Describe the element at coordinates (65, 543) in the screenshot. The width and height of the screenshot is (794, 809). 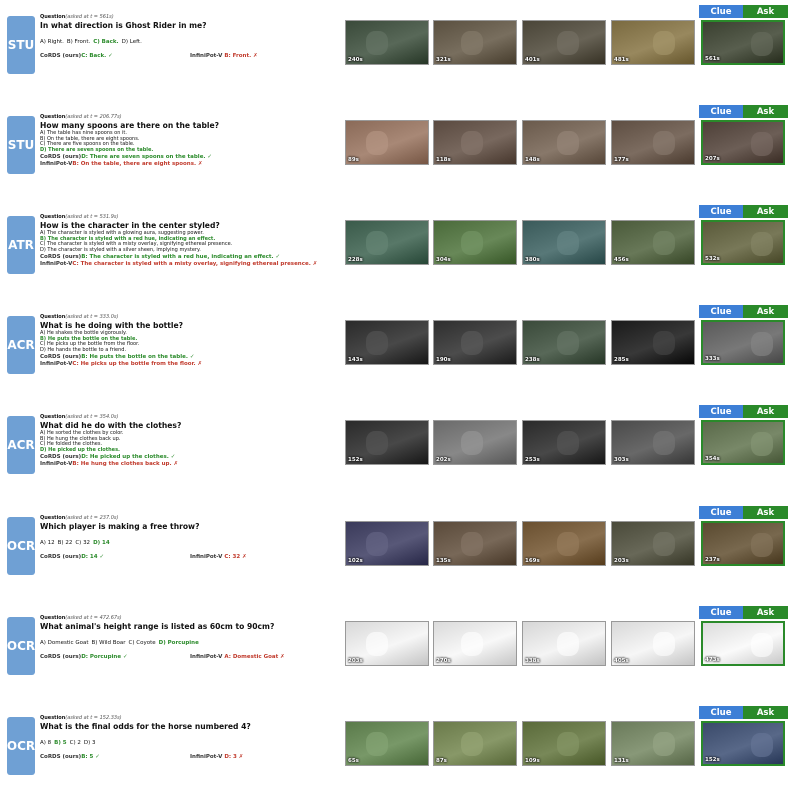
I see `option: B) 22` at that location.